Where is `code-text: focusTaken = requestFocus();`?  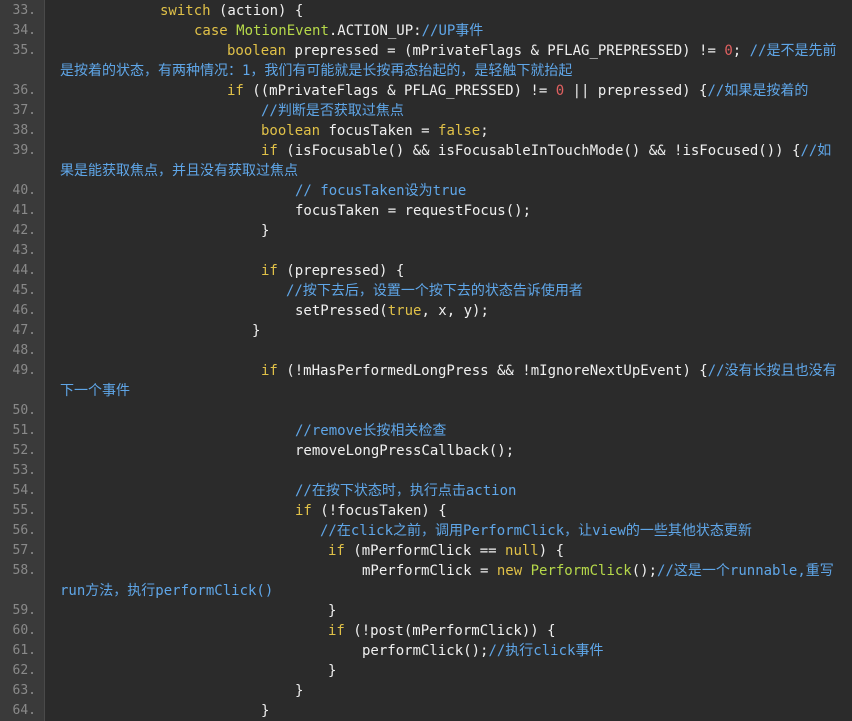 code-text: focusTaken = requestFocus(); is located at coordinates (413, 211).